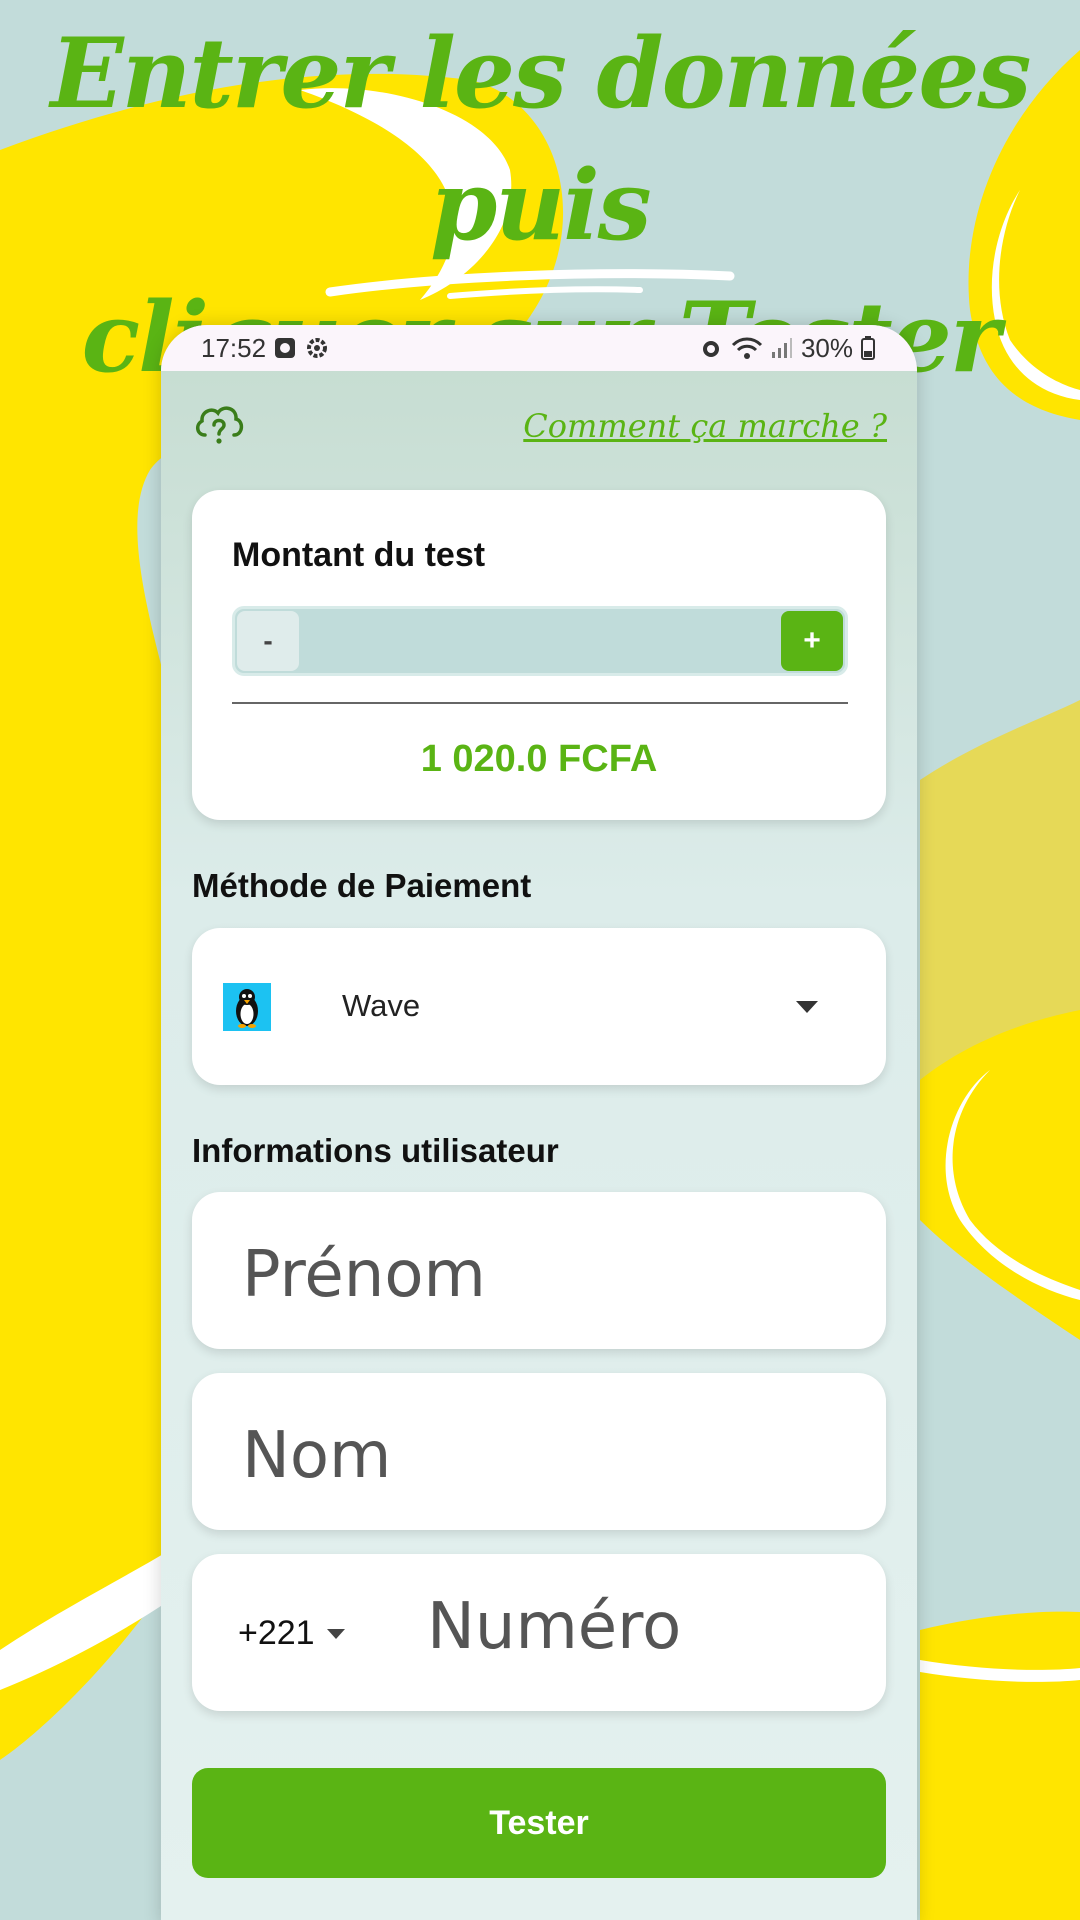 The height and width of the screenshot is (1920, 1080). I want to click on increase-amount-button: +, so click(812, 641).